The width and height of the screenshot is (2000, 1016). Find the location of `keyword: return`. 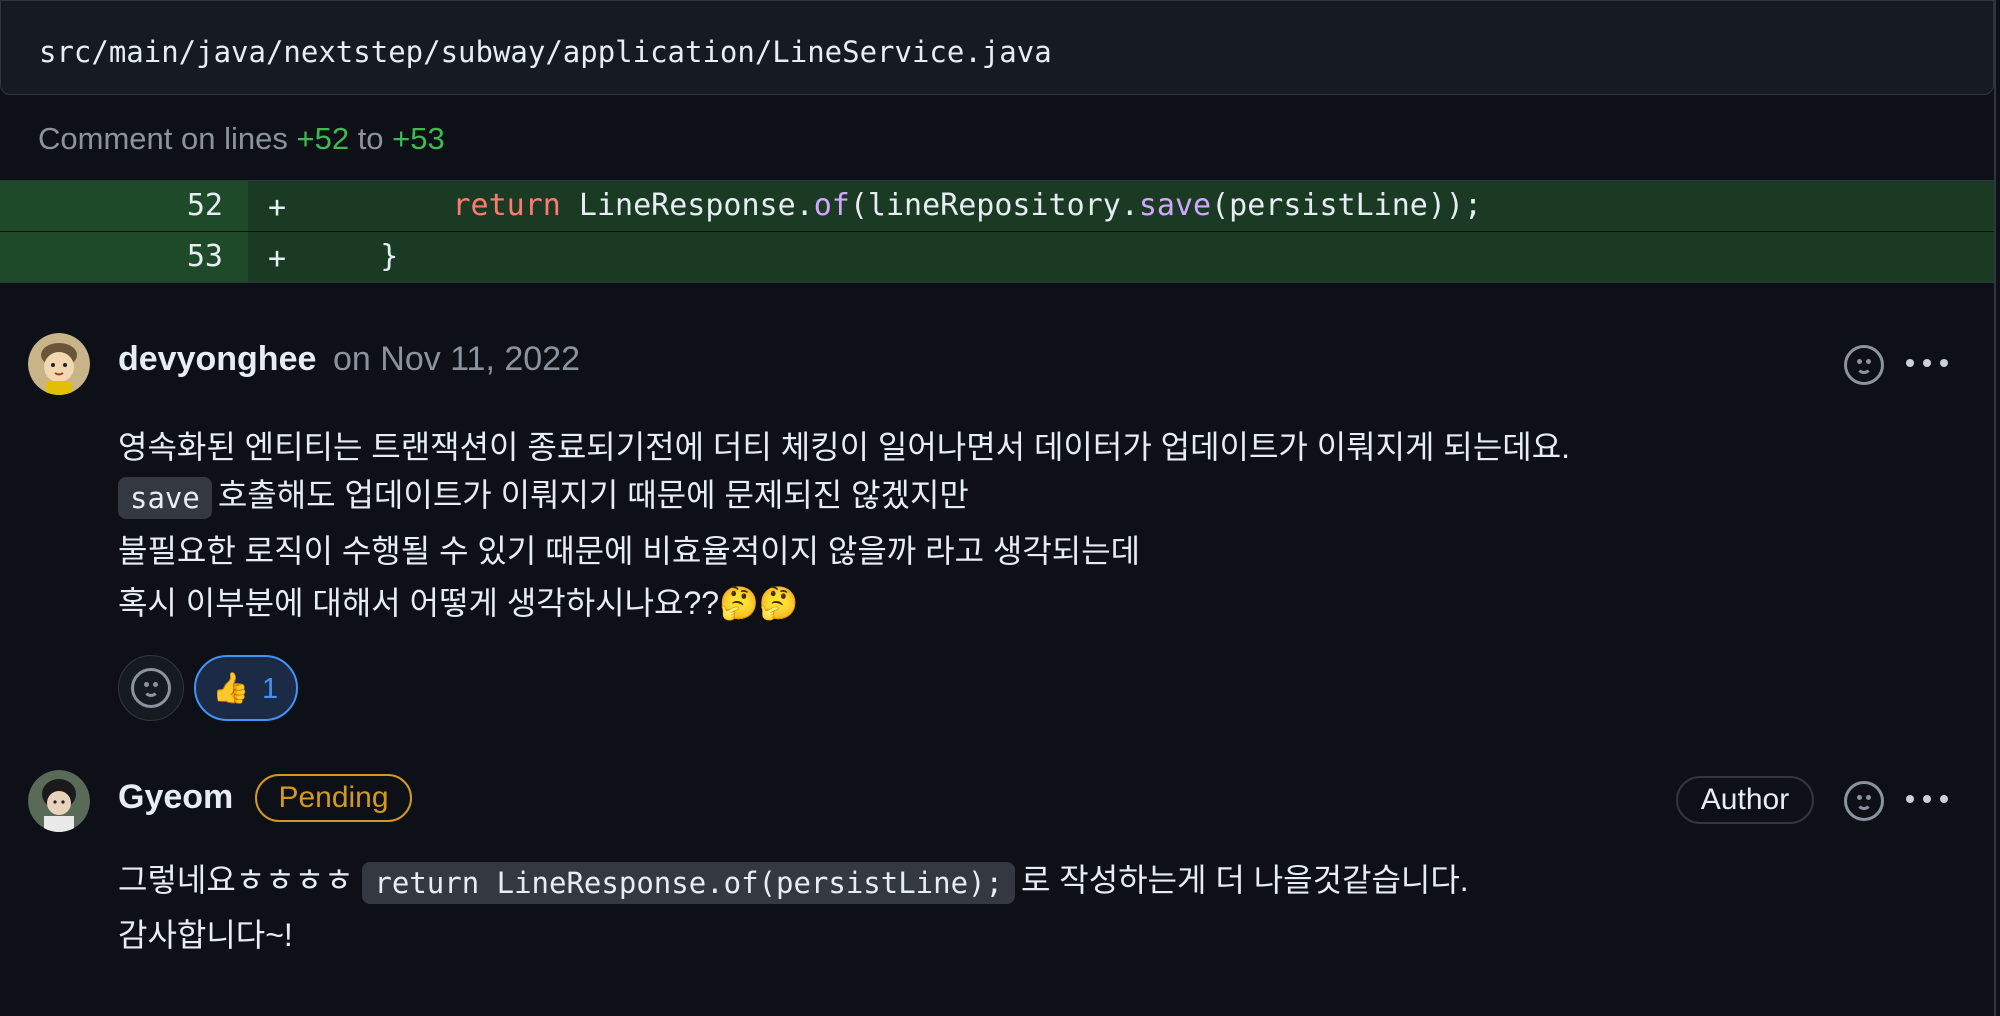

keyword: return is located at coordinates (506, 205).